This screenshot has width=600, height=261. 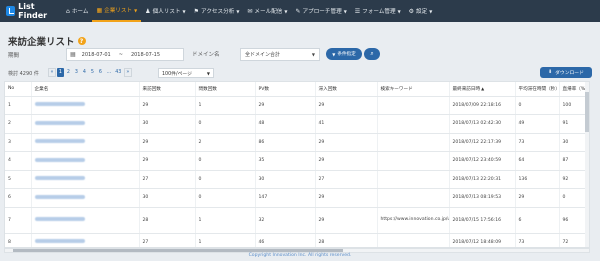 I want to click on page-header: 来訪企業リスト ?, so click(x=47, y=41).